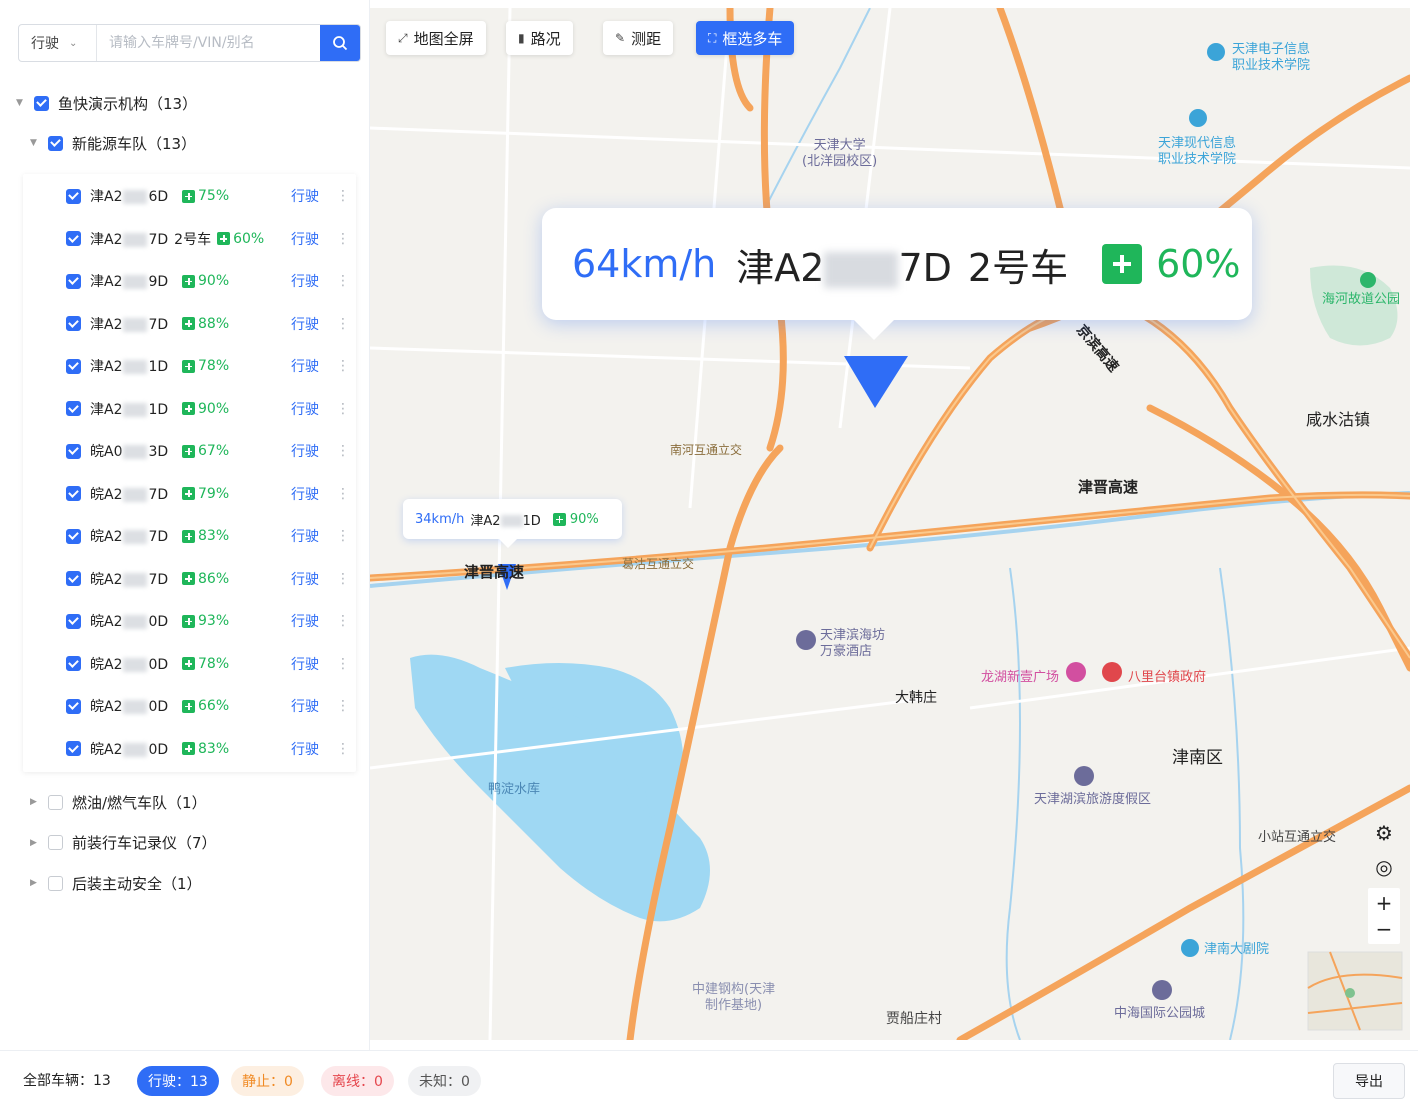 Image resolution: width=1418 pixels, height=1109 pixels. I want to click on tree-org: ▼ 鱼快演示机构（13）, so click(106, 103).